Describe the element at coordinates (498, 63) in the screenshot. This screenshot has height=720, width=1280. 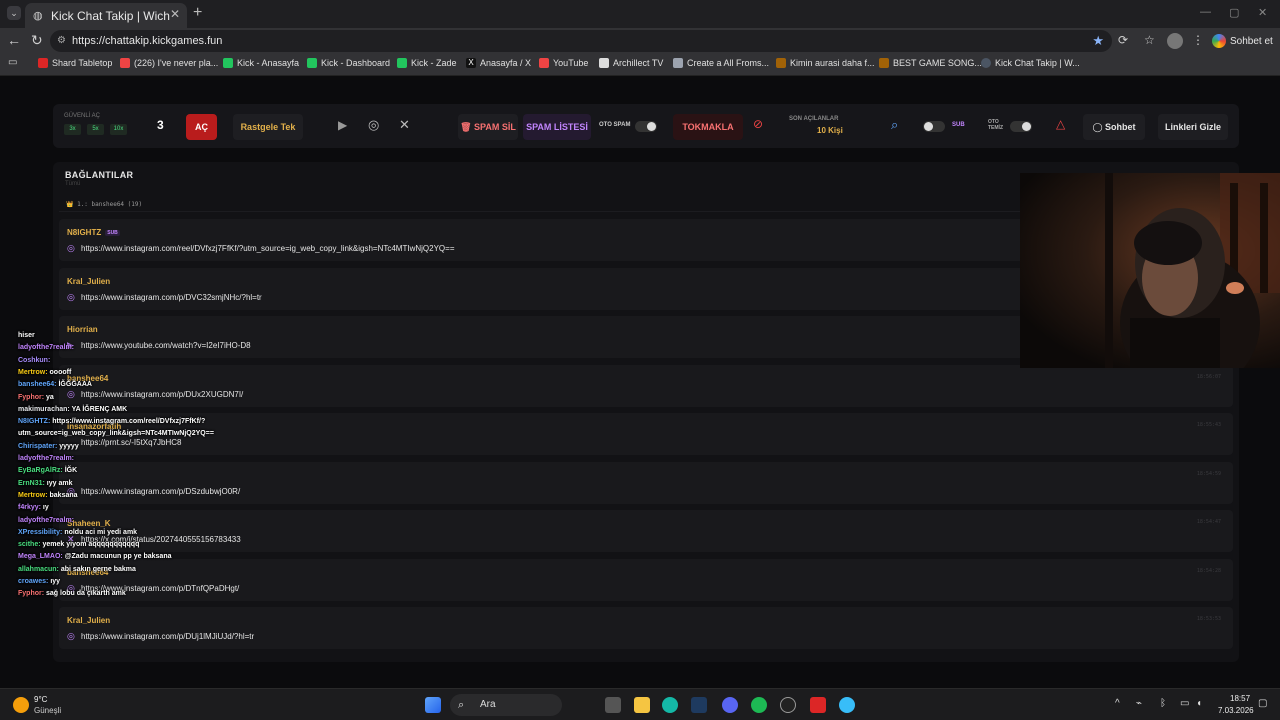
I see `bookmark-item: X Anasayfa / X` at that location.